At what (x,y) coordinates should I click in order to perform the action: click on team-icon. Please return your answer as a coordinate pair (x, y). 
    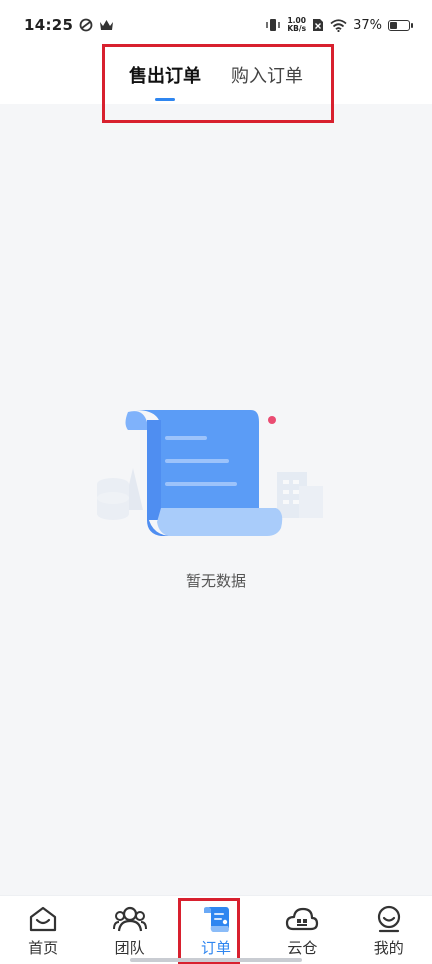
    Looking at the image, I should click on (129, 919).